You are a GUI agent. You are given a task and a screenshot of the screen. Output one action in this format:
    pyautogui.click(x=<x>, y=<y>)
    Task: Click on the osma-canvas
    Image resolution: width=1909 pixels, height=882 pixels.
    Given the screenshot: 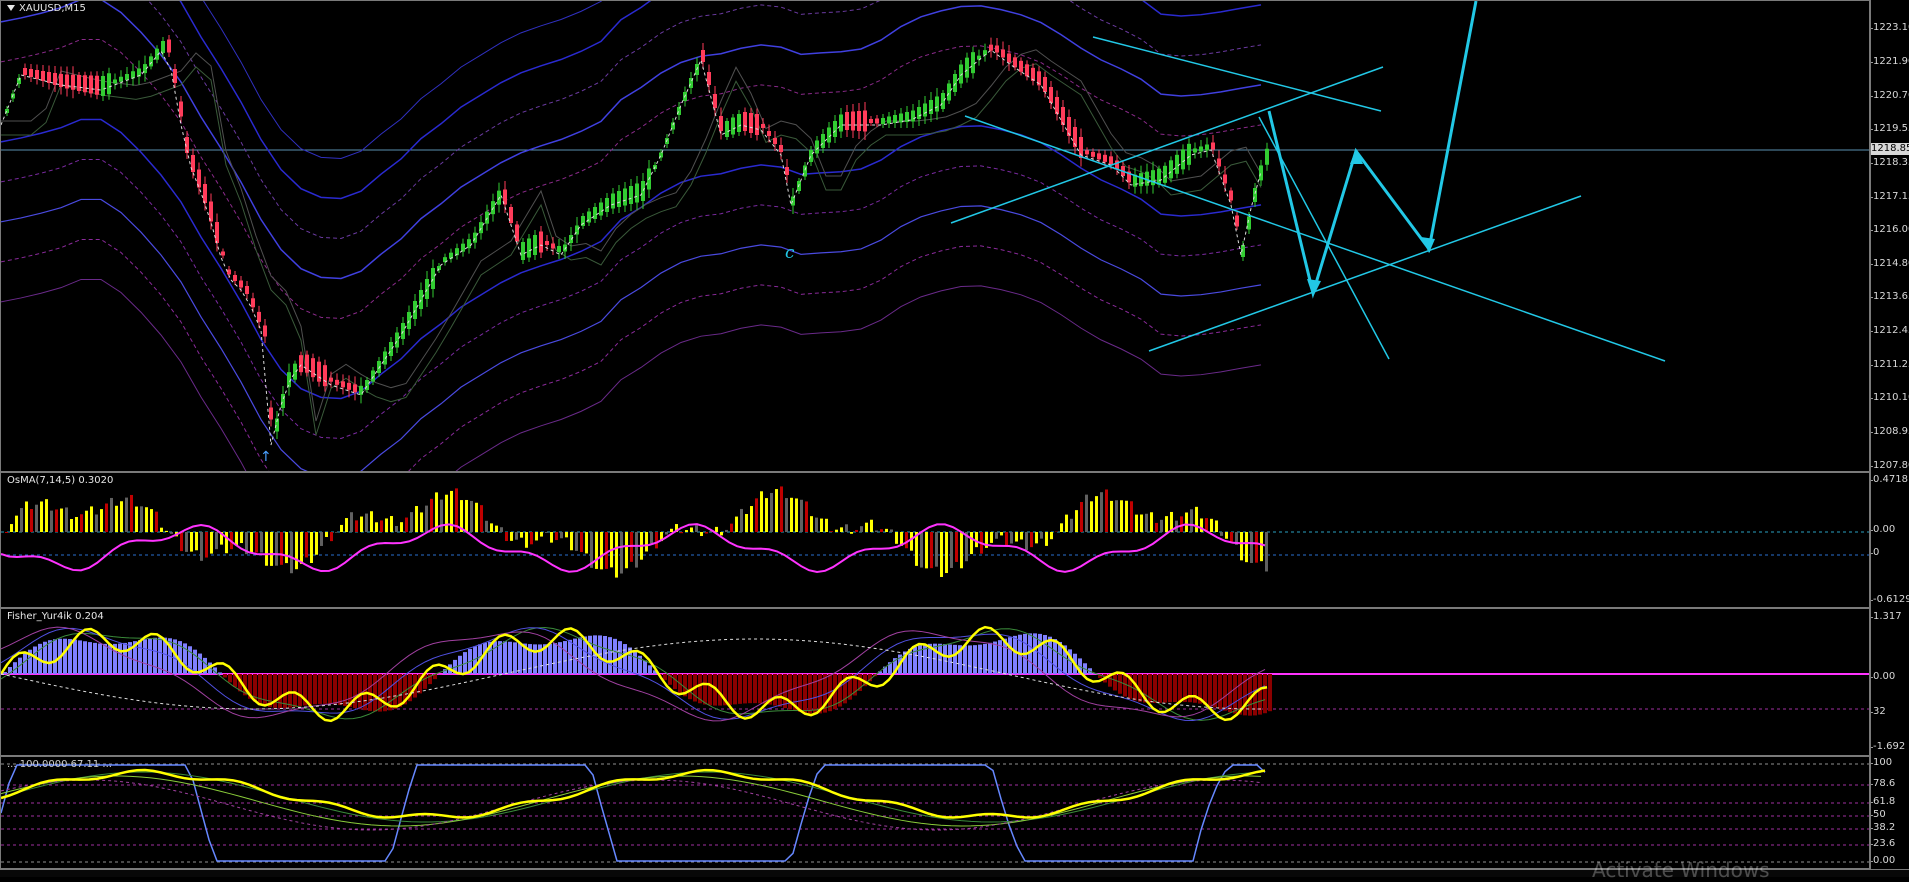 What is the action you would take?
    pyautogui.click(x=935, y=540)
    